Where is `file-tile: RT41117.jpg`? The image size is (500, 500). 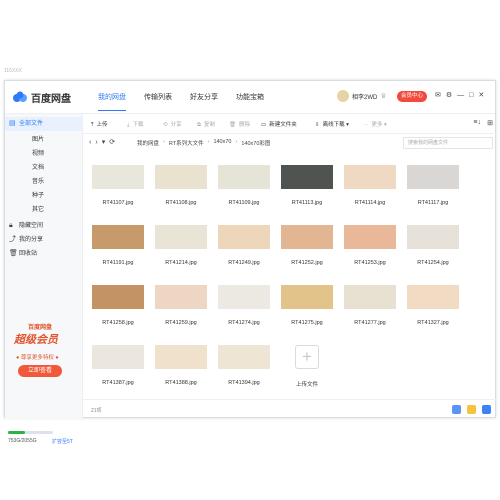 file-tile: RT41117.jpg is located at coordinates (433, 185).